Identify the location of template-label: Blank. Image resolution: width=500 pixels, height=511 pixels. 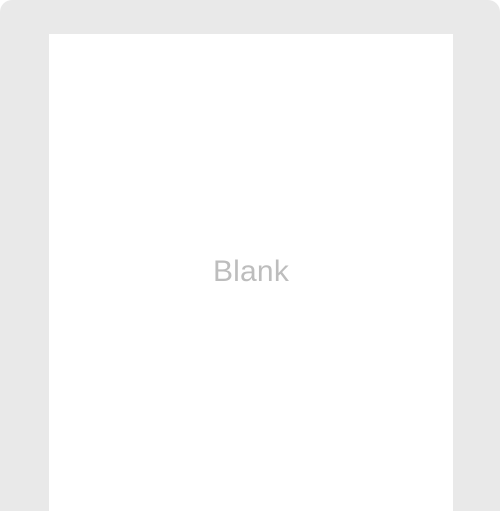
(251, 271).